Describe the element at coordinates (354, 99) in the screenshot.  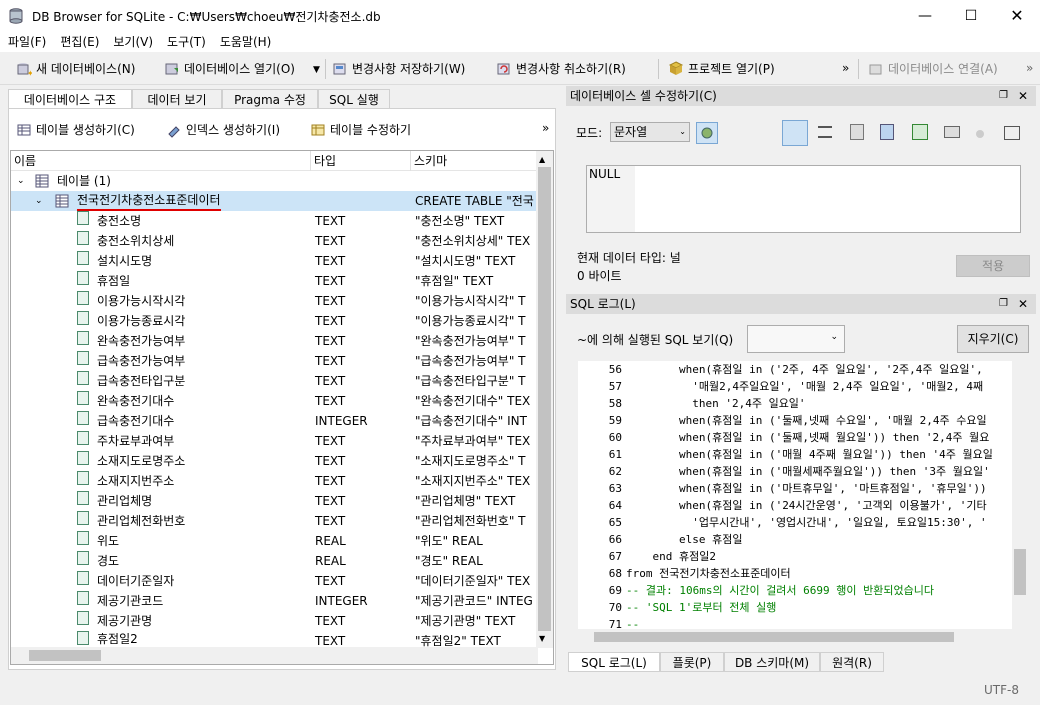
I see `tab-execute-sql: SQL 실행` at that location.